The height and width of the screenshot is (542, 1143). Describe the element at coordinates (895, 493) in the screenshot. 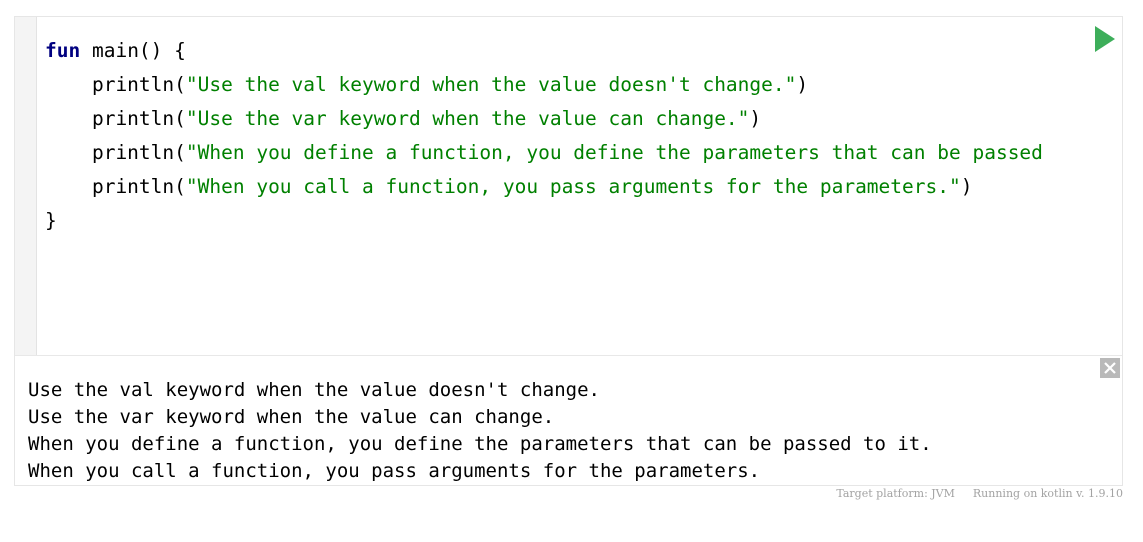

I see `target-platform-label: Target platform: JVM` at that location.